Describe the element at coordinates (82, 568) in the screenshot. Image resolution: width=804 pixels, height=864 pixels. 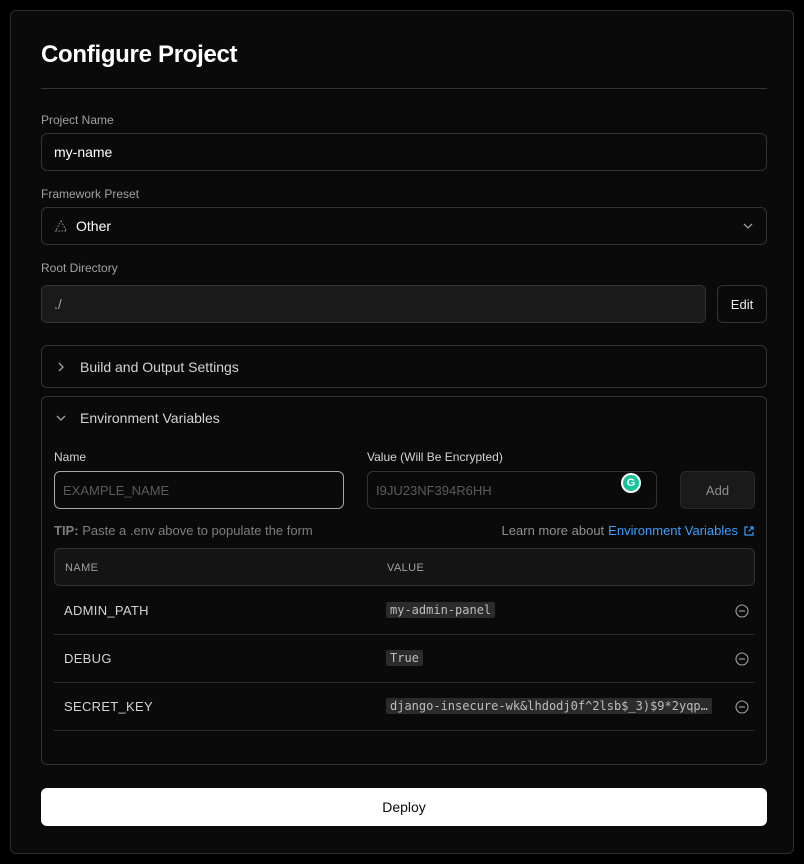
I see `env-col-name: NAME` at that location.